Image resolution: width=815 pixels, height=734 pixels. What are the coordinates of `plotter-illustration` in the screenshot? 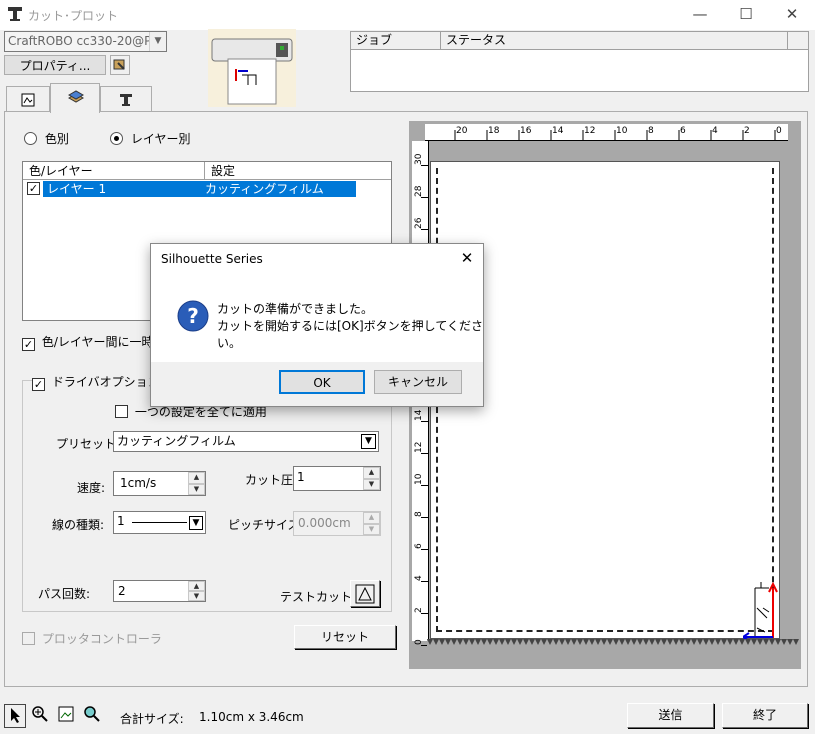 It's located at (252, 71).